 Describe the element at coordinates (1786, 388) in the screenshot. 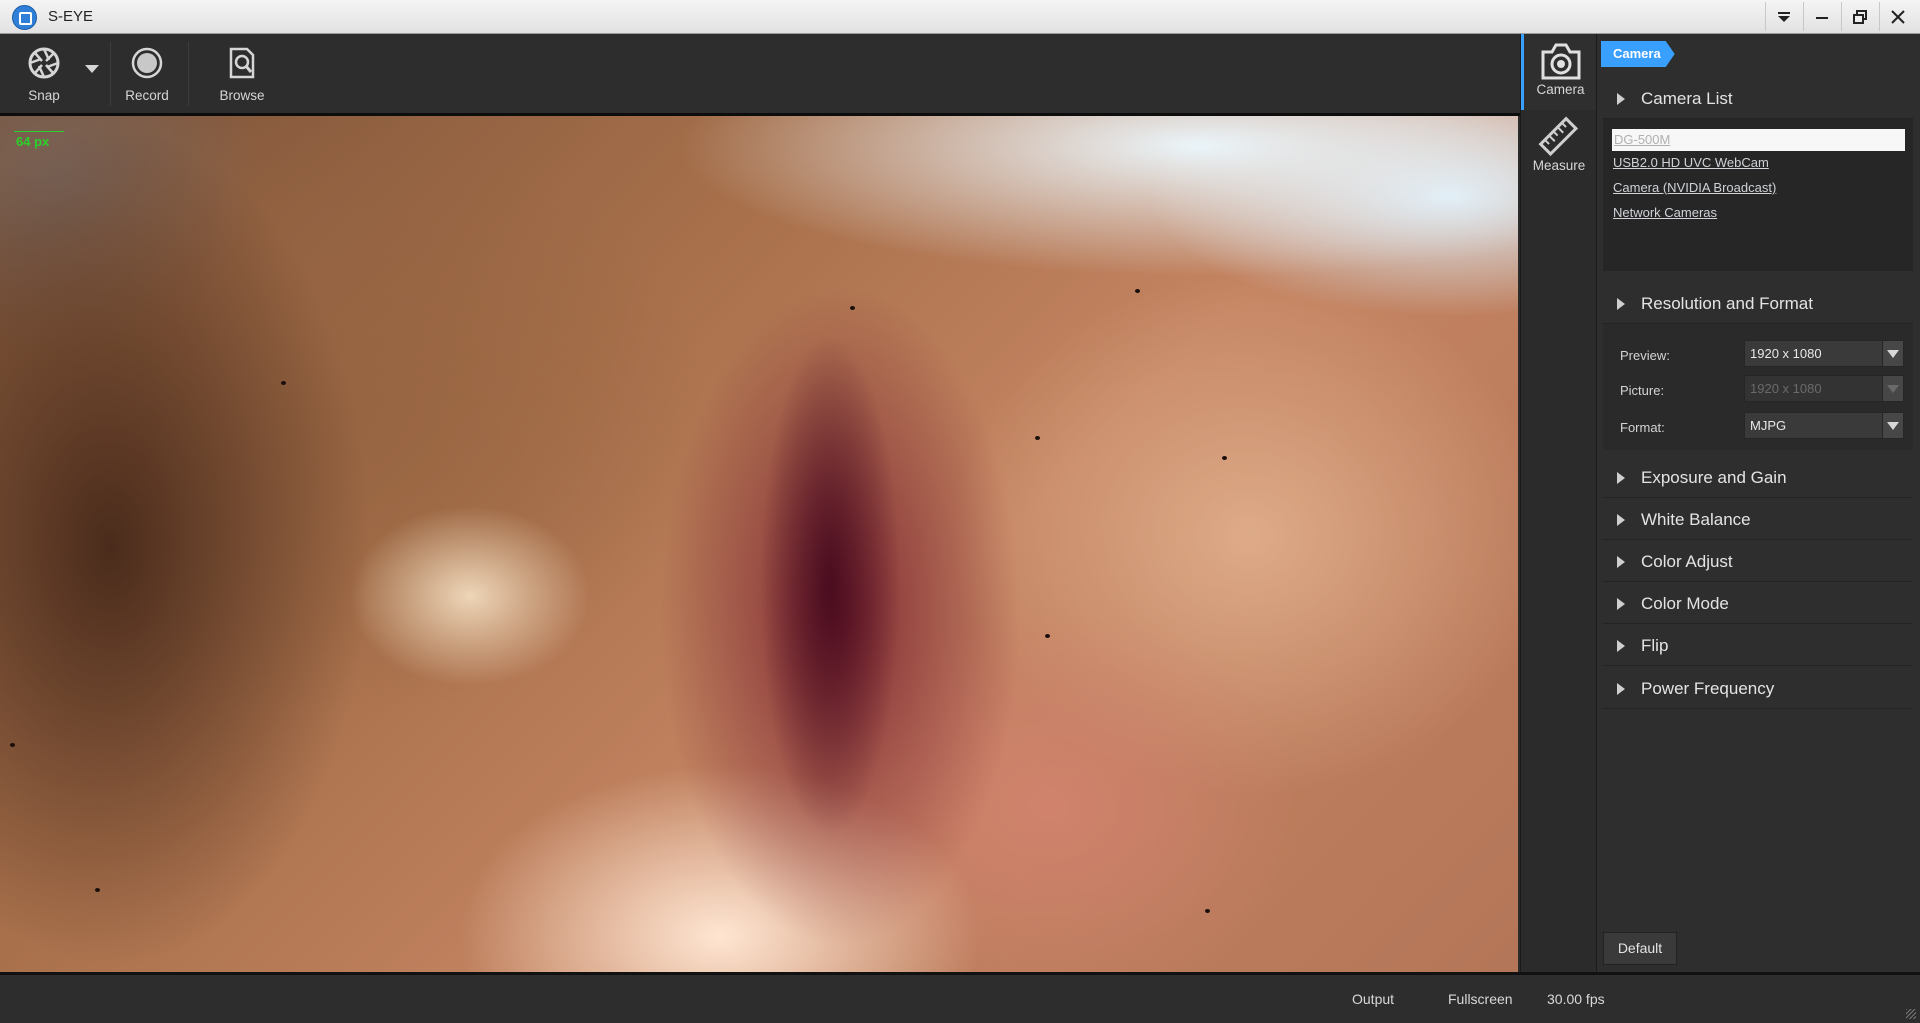

I see `picture-resolution-value: 1920 x 1080` at that location.